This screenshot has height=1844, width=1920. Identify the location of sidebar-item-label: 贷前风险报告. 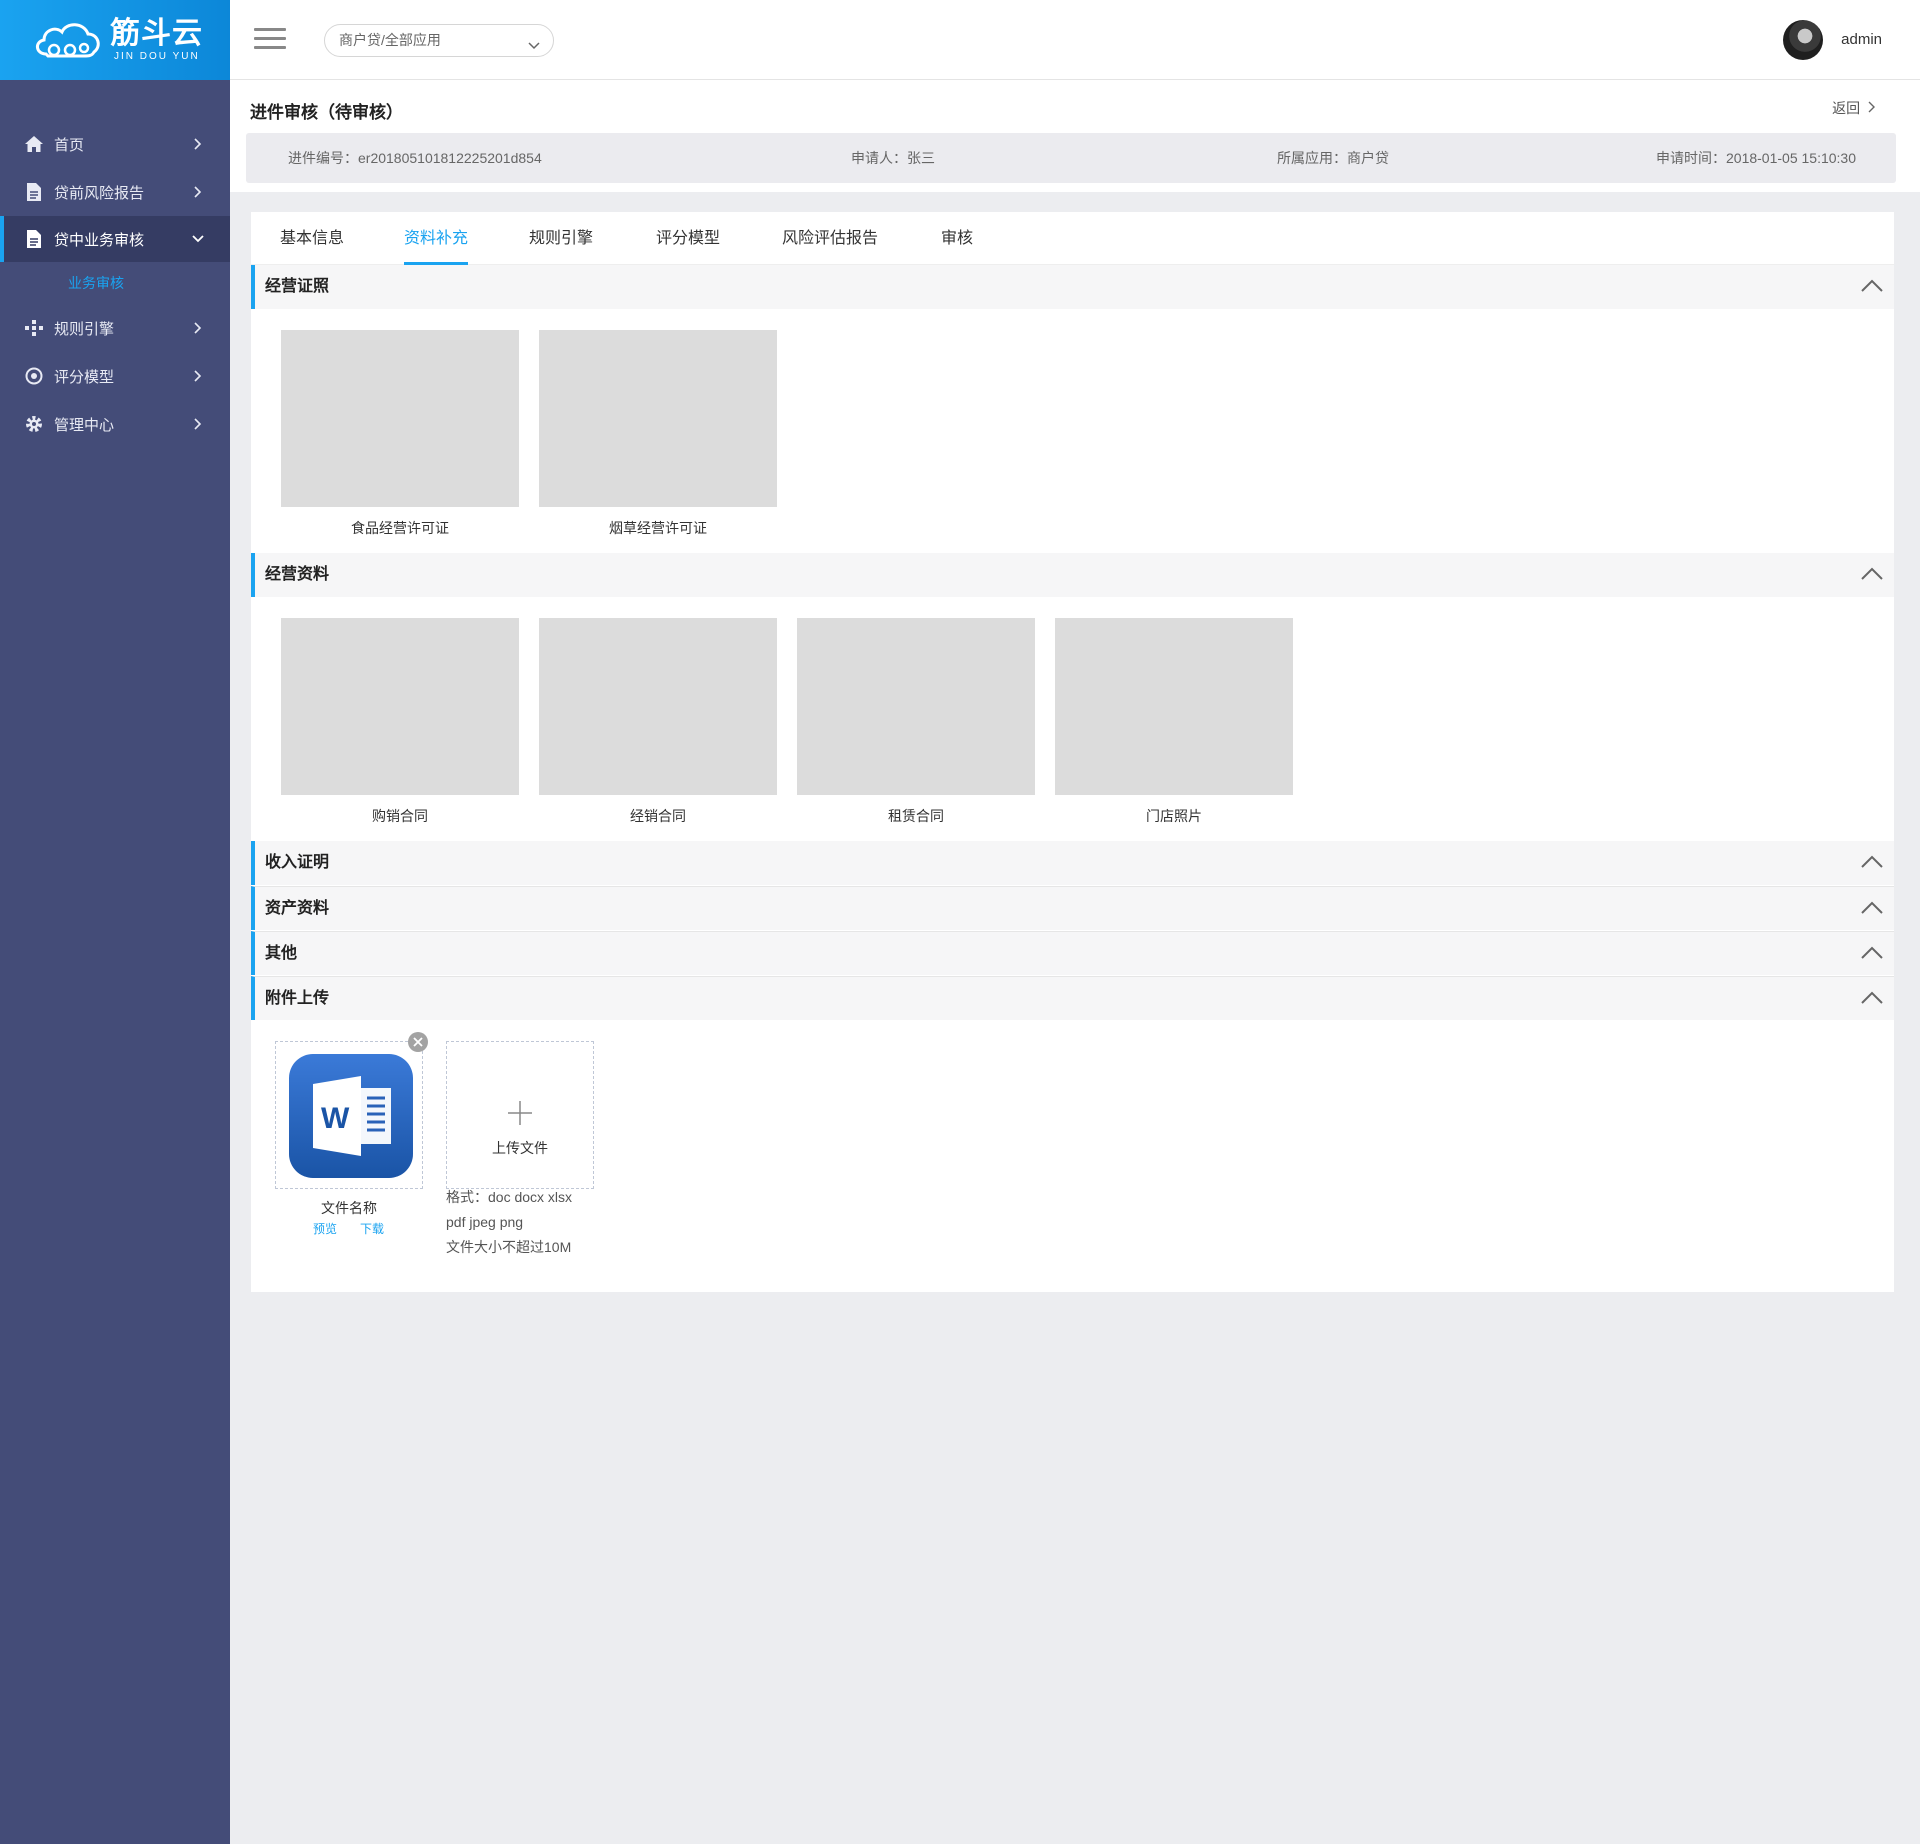
(99, 193).